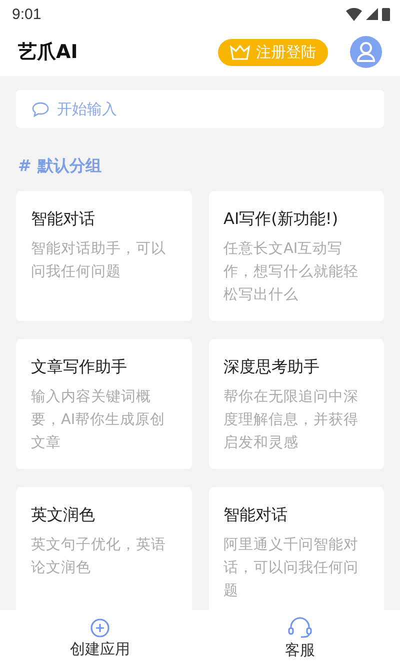 The image size is (400, 667). I want to click on card-title: 英文润色, so click(63, 515).